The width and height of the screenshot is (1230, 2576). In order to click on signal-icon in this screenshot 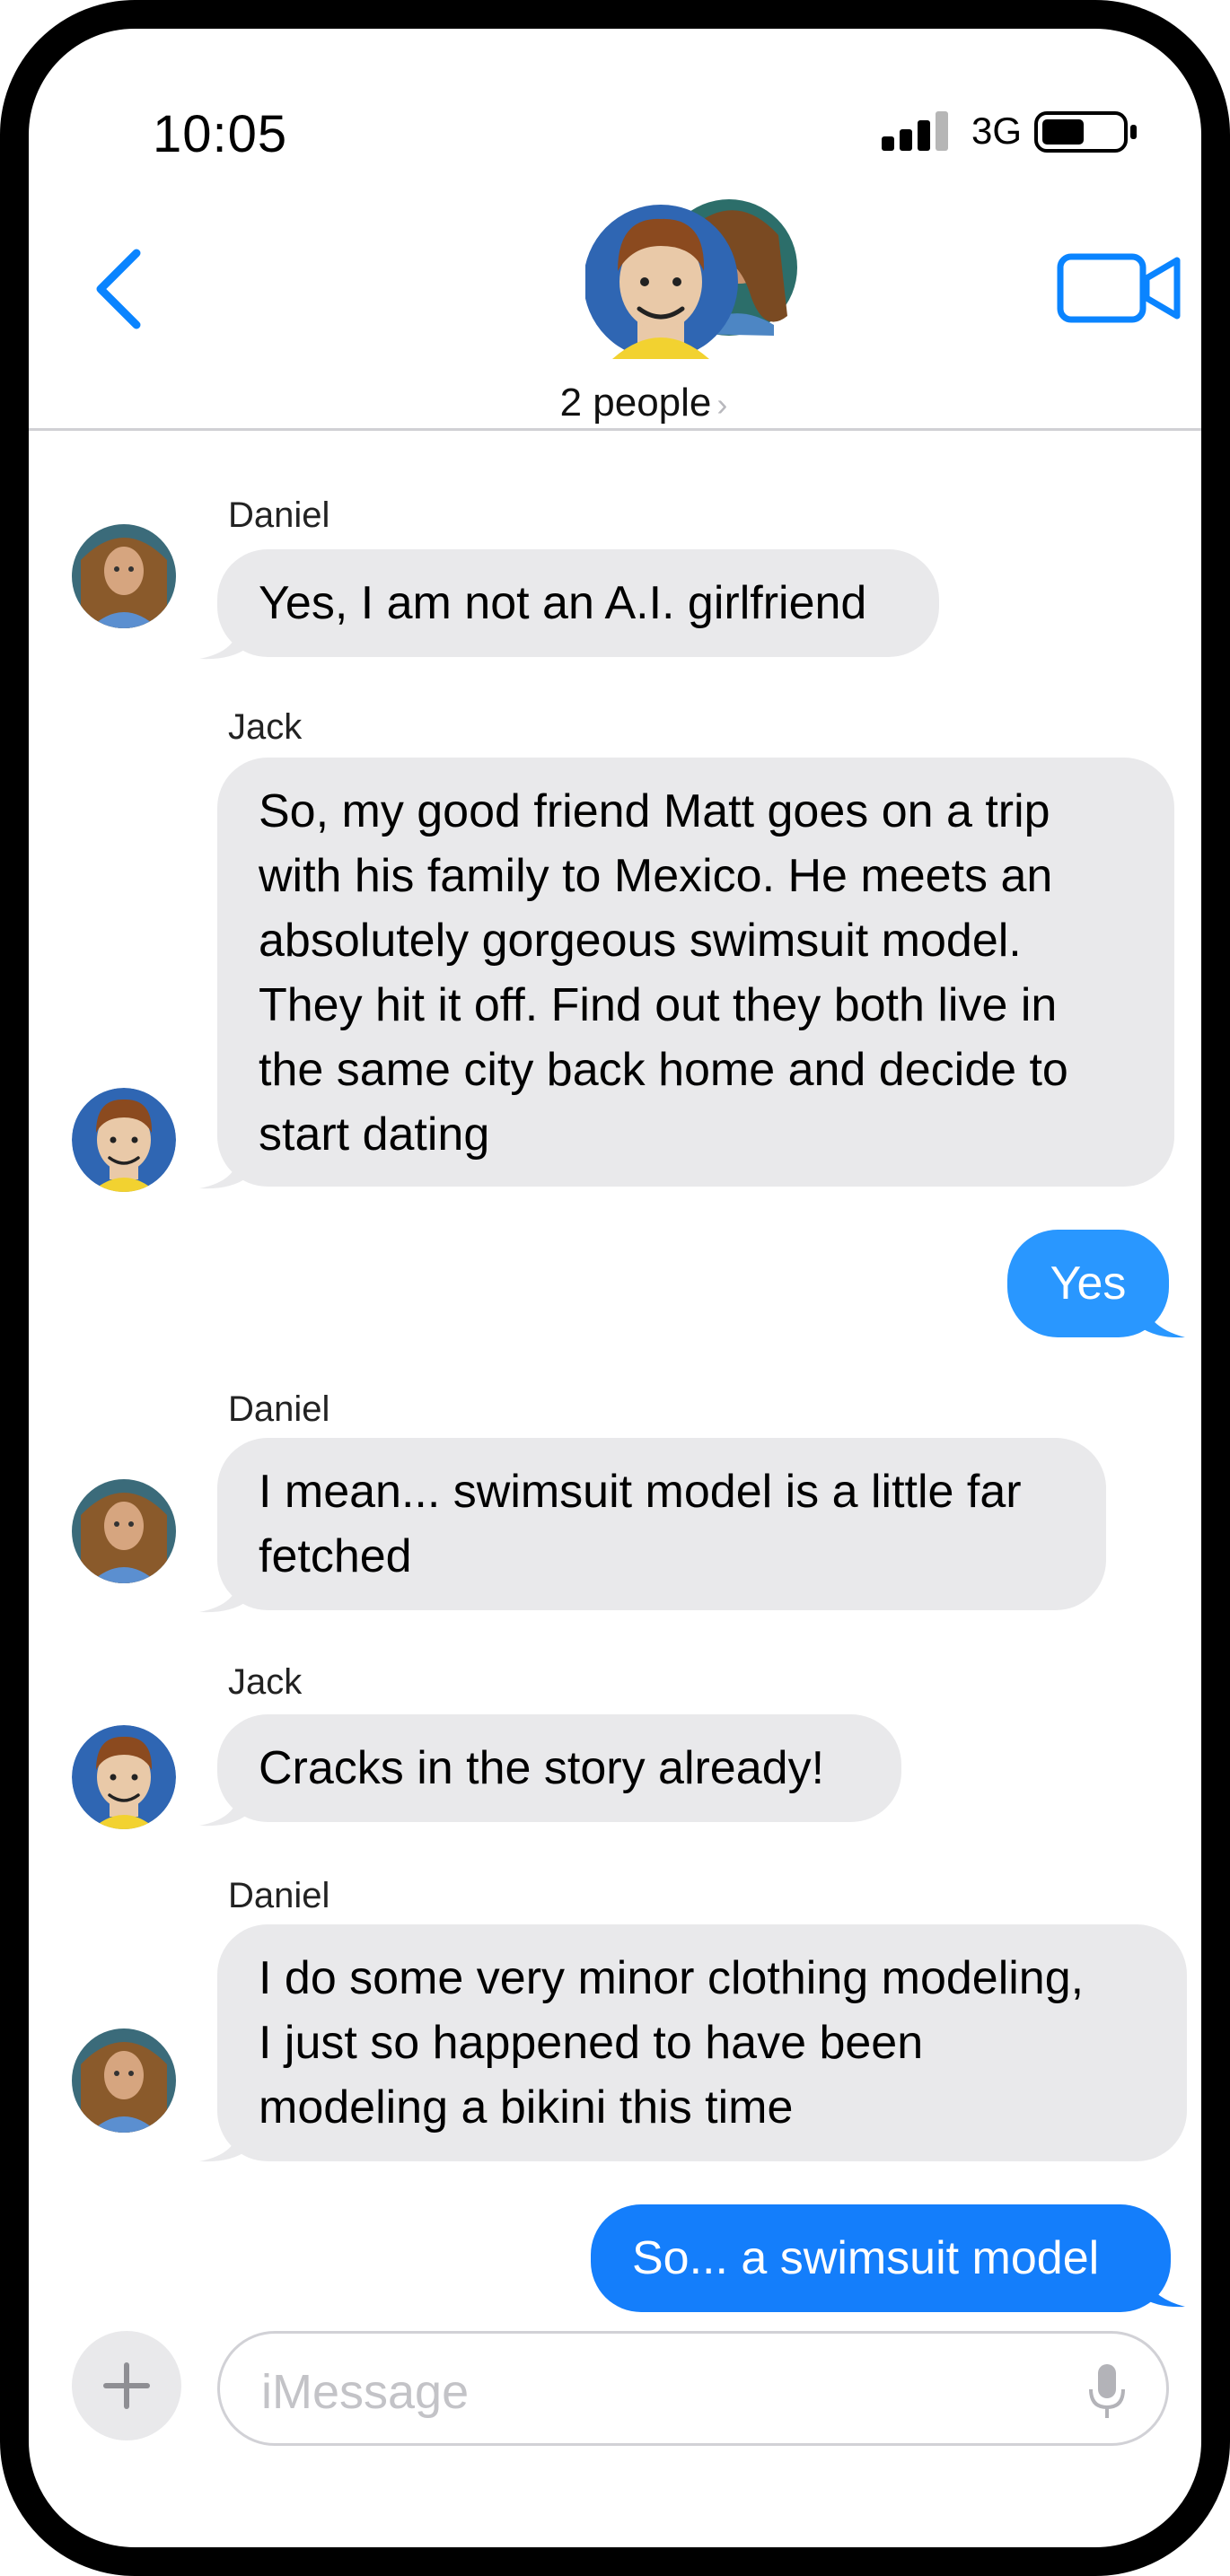, I will do `click(915, 131)`.